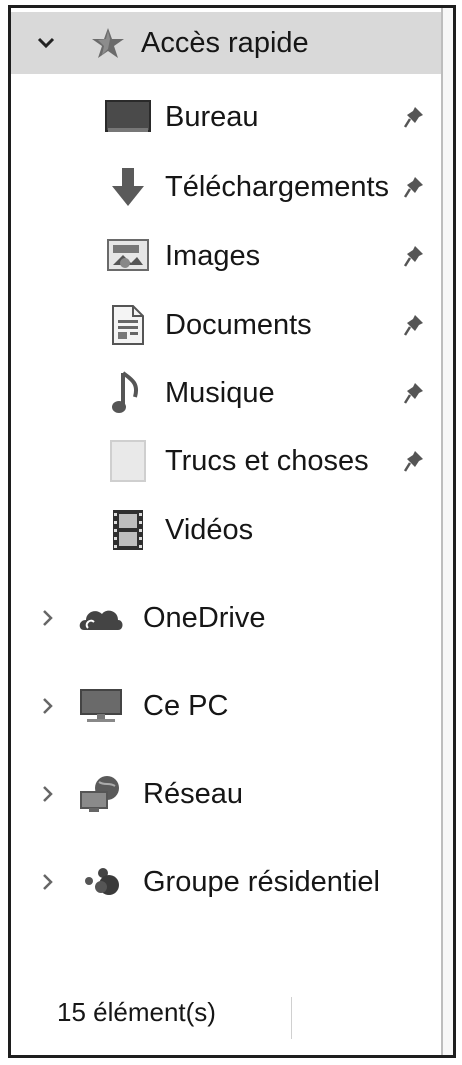  I want to click on film-strip-icon, so click(128, 530).